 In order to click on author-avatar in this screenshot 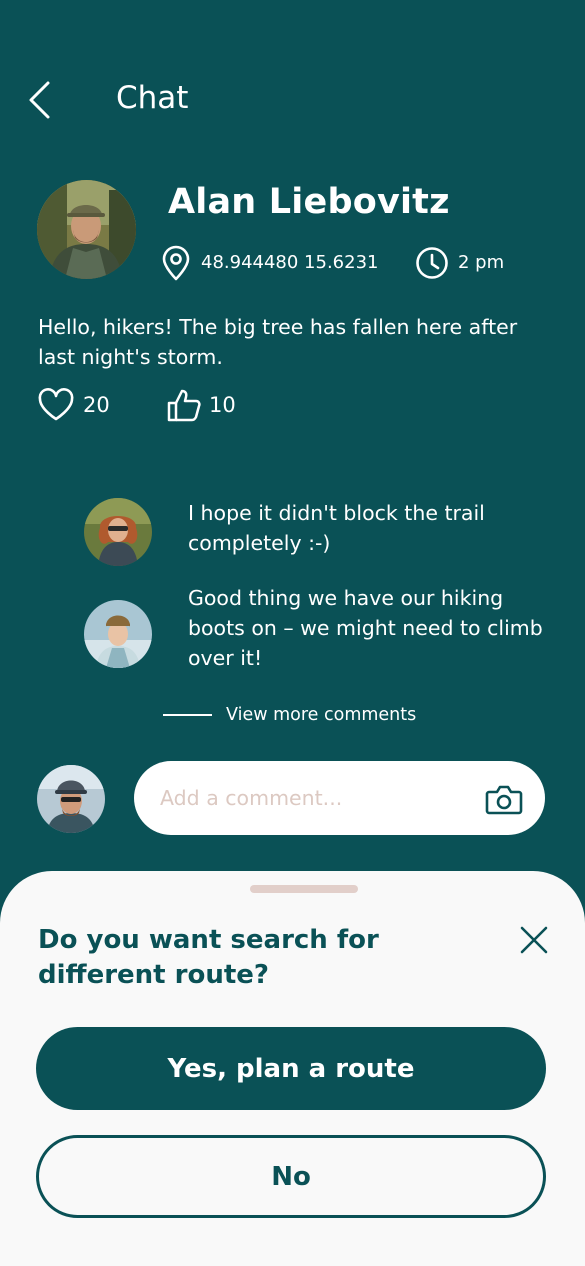, I will do `click(86, 229)`.